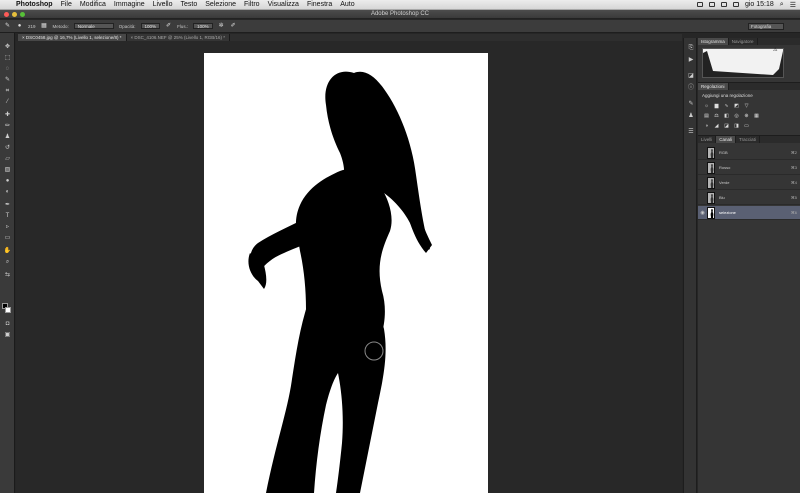 The width and height of the screenshot is (800, 493). Describe the element at coordinates (7, 80) in the screenshot. I see `quick-select-tool-icon: ✎` at that location.